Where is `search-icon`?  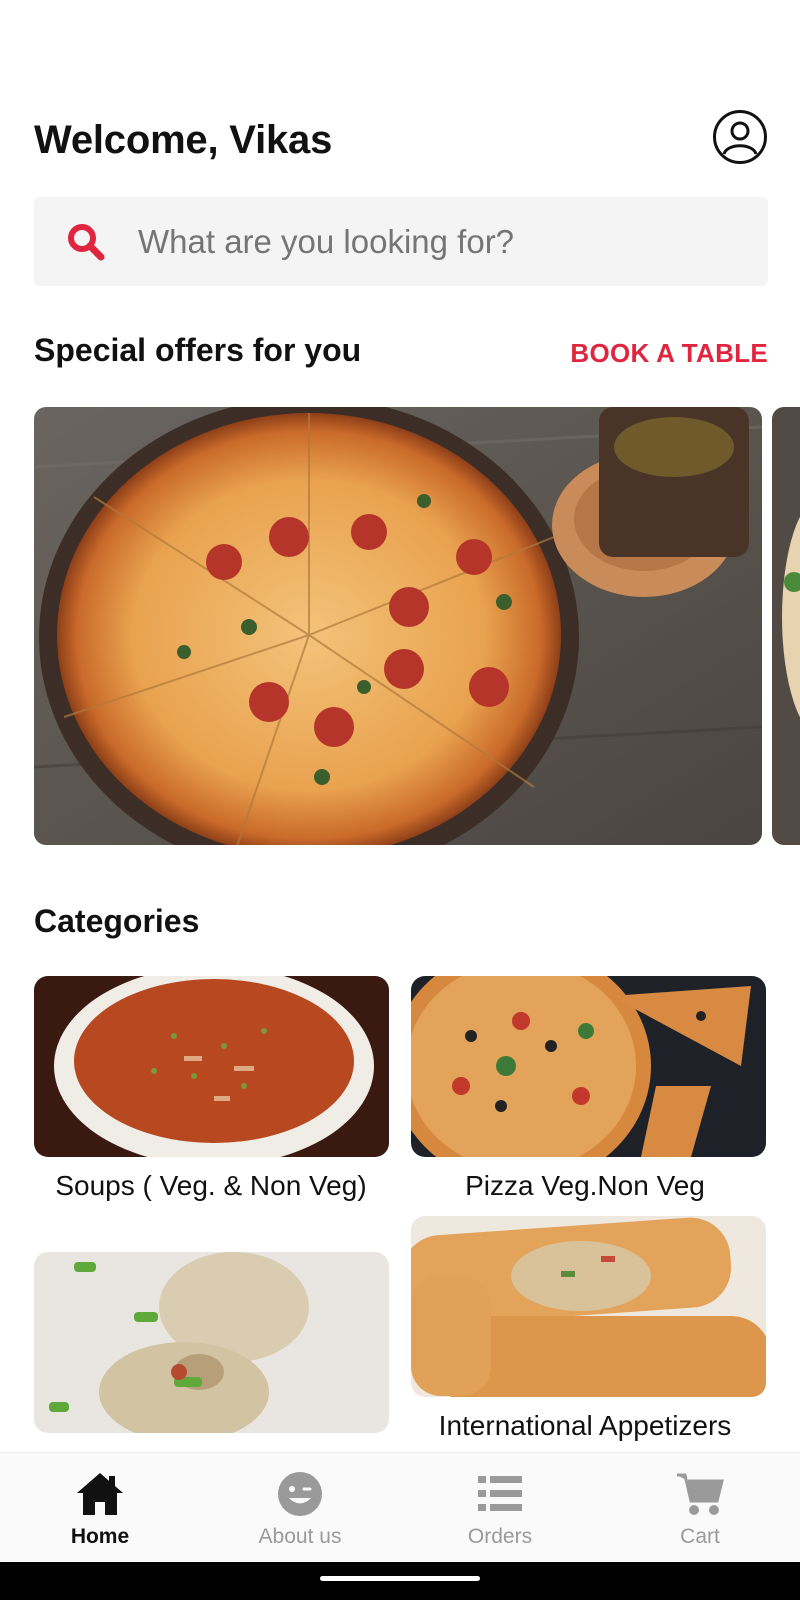 search-icon is located at coordinates (86, 241).